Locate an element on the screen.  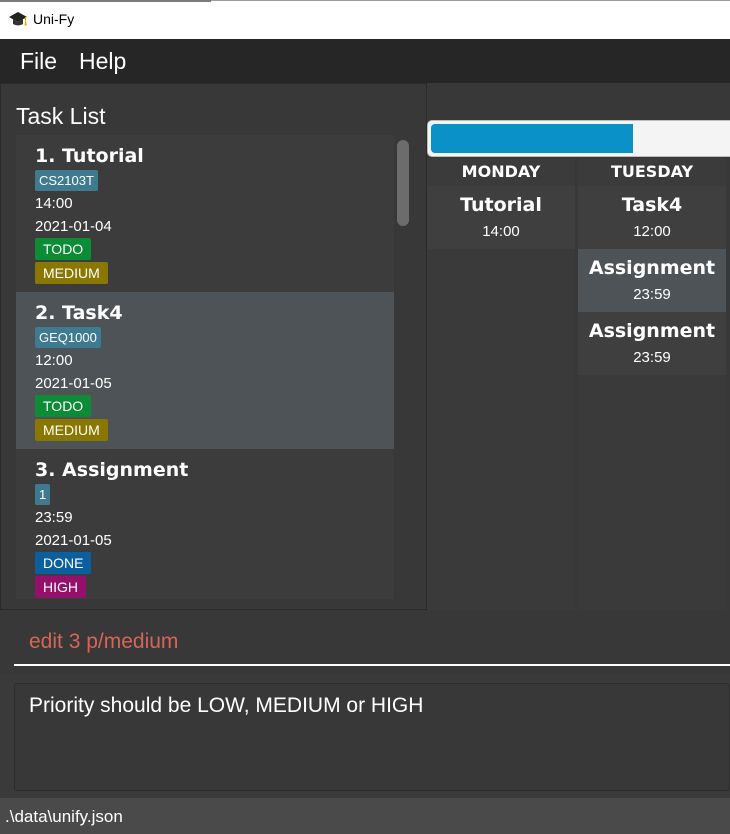
task-date: 2021-01-04 is located at coordinates (73, 226).